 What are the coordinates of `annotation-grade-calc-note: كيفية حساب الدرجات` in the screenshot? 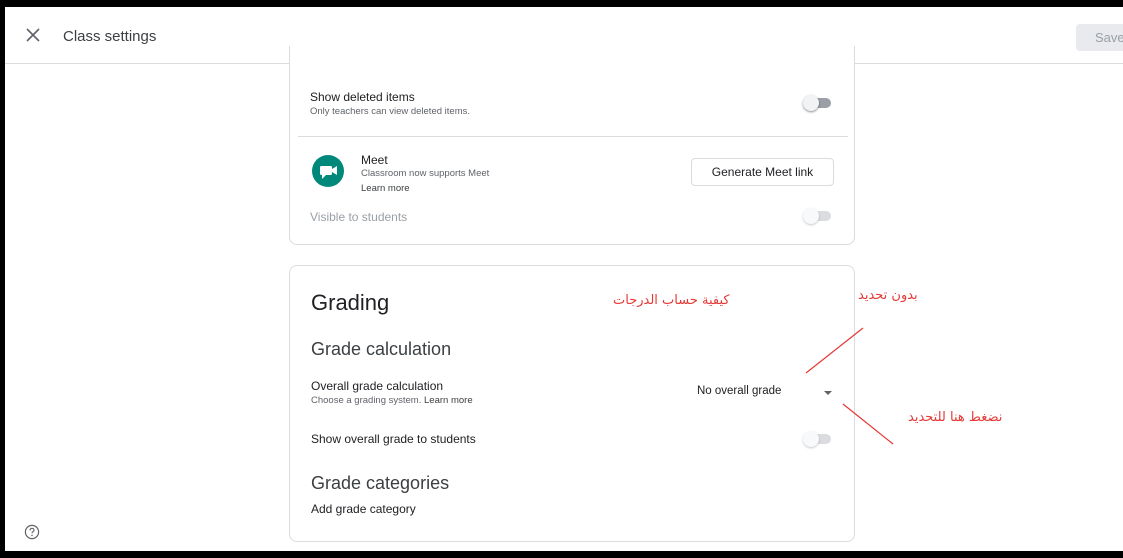 It's located at (671, 300).